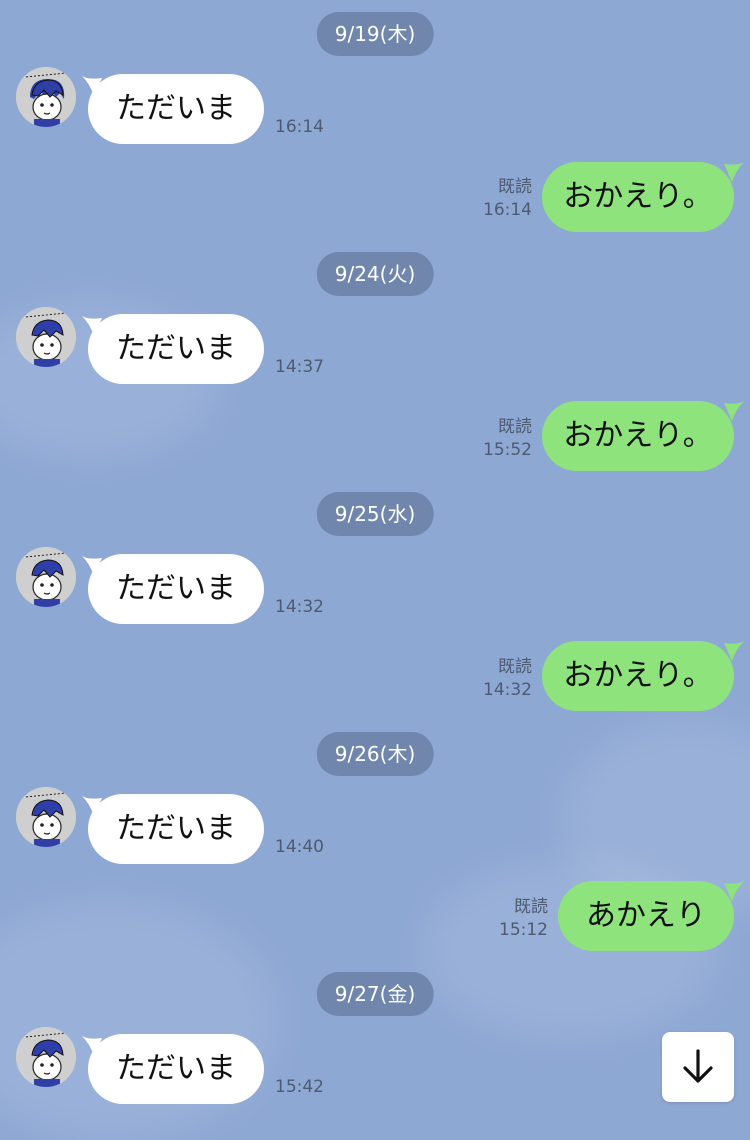 Image resolution: width=750 pixels, height=1140 pixels. Describe the element at coordinates (507, 678) in the screenshot. I see `read-receipt: 既読 14:32` at that location.